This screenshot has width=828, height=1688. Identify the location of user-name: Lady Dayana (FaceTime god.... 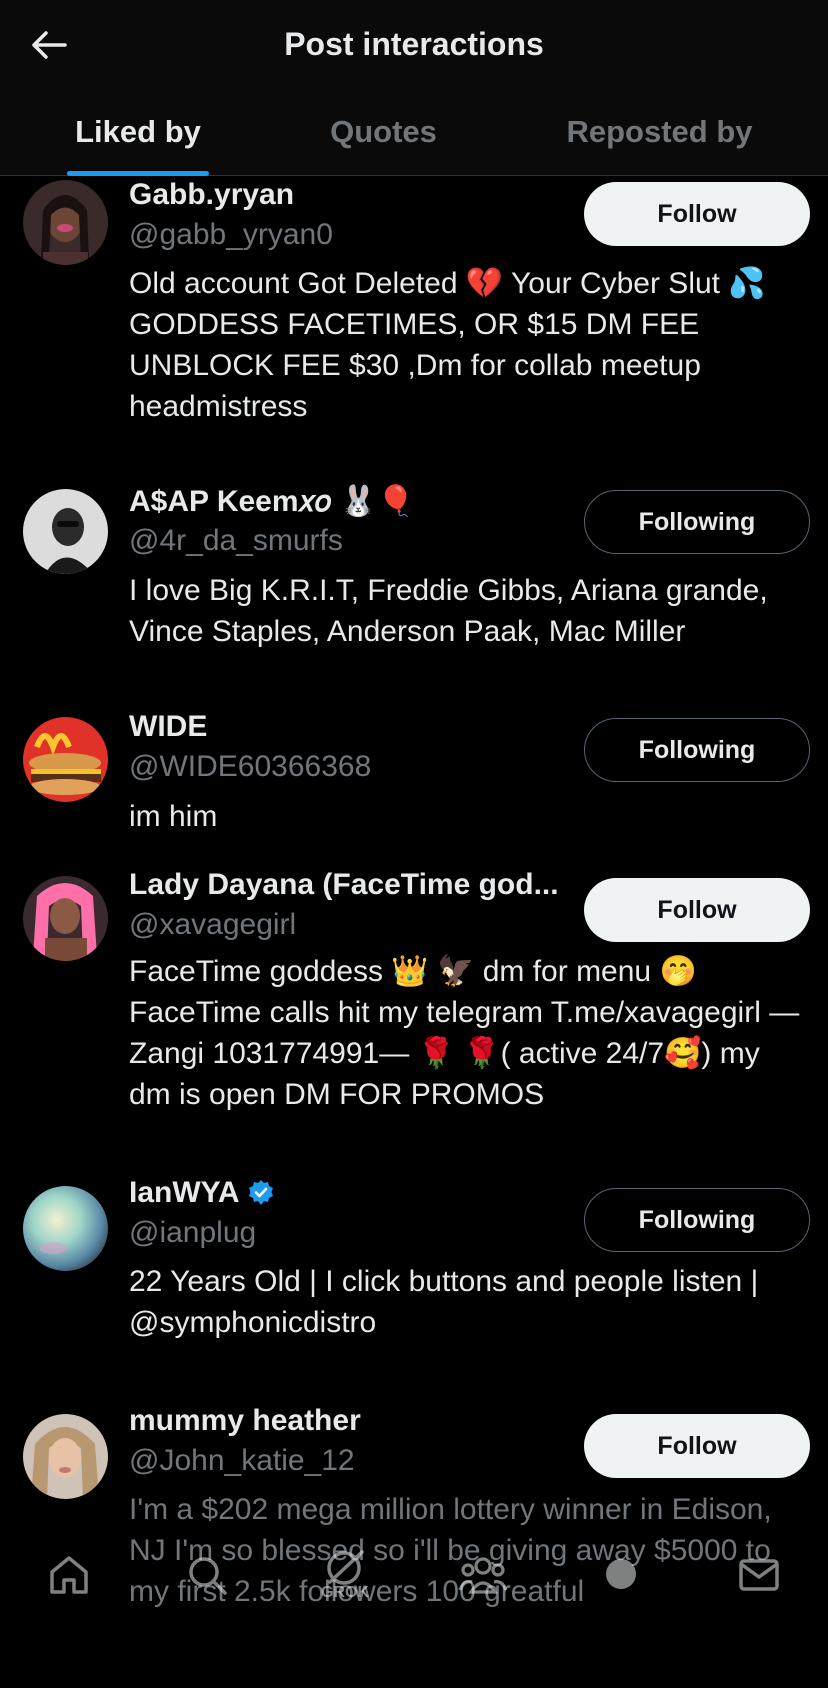
(344, 885).